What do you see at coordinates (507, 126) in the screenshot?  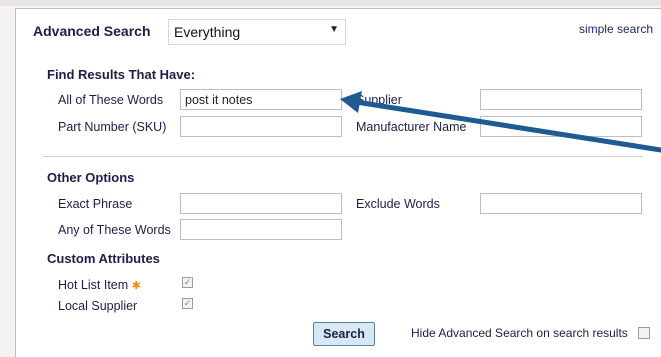 I see `annotation-arrow-shaft` at bounding box center [507, 126].